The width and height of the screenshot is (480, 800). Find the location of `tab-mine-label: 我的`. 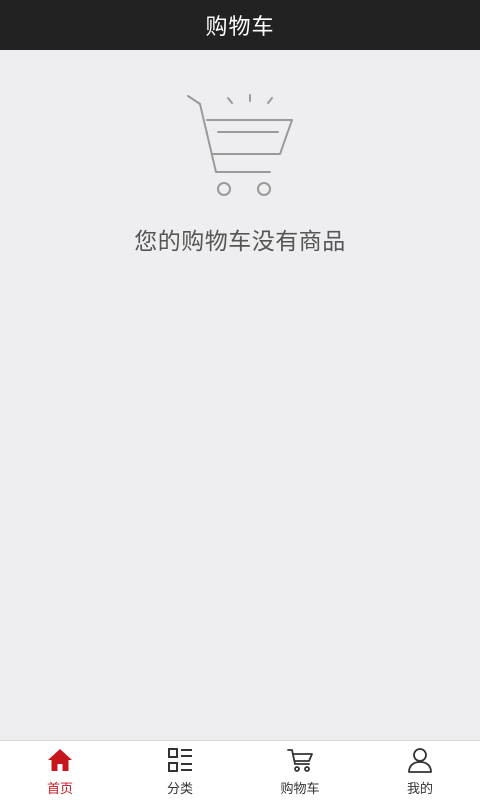

tab-mine-label: 我的 is located at coordinates (419, 789).